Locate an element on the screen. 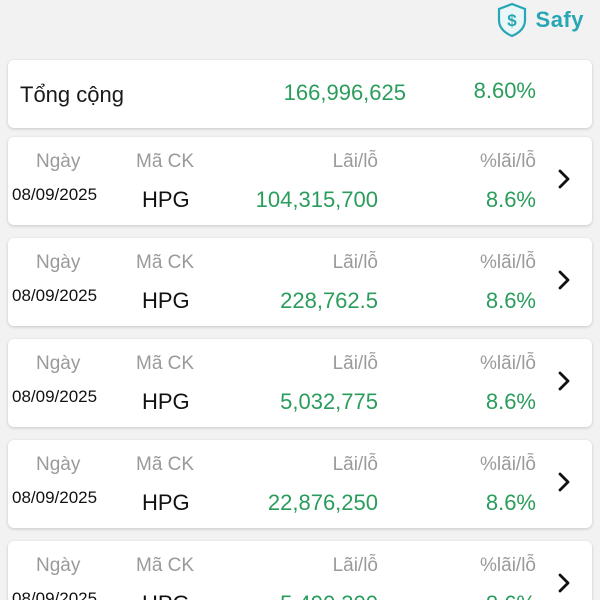  profit-loss-value: 228,762.5 is located at coordinates (329, 300).